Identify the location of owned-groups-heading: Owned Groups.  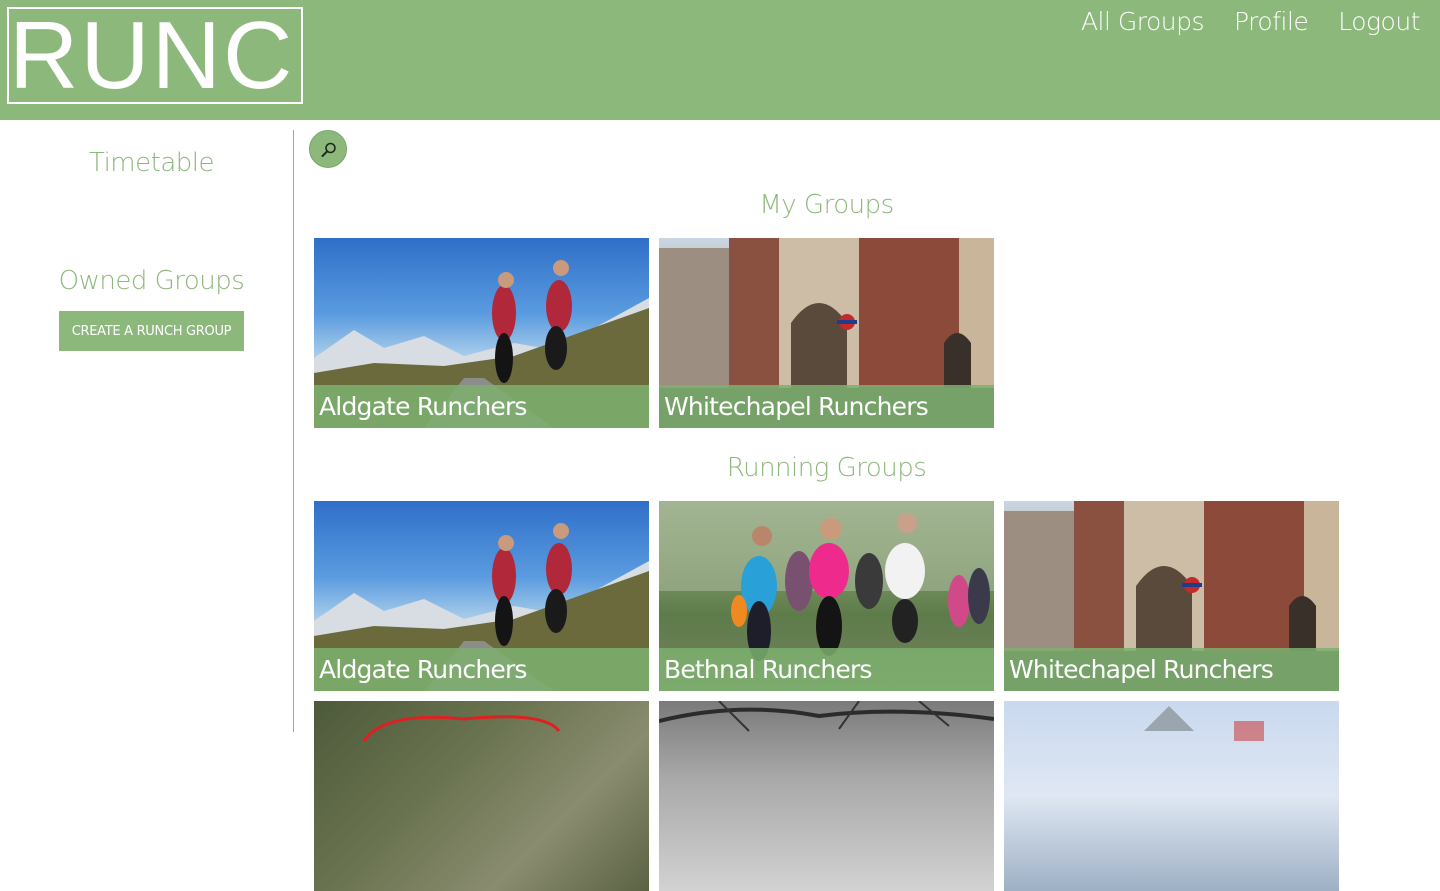
(151, 281).